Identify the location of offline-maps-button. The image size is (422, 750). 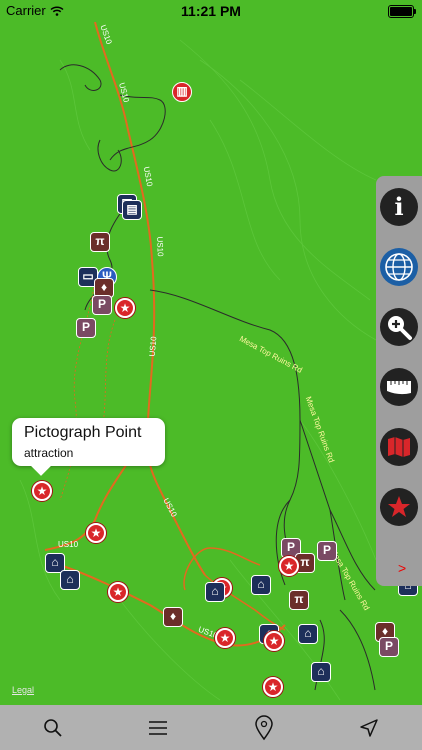
(399, 447).